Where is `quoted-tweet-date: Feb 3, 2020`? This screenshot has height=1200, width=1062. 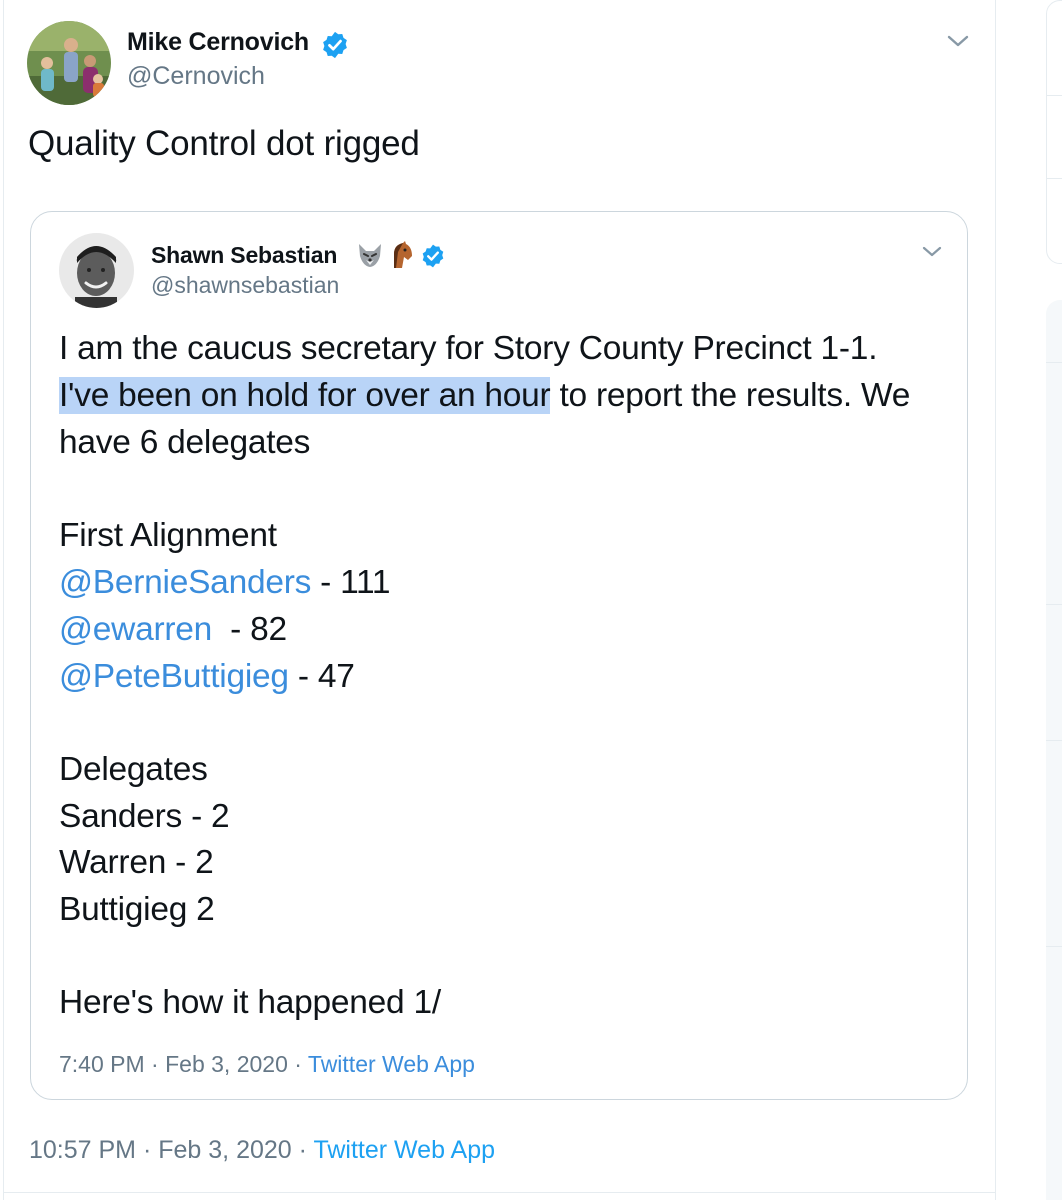 quoted-tweet-date: Feb 3, 2020 is located at coordinates (226, 1064).